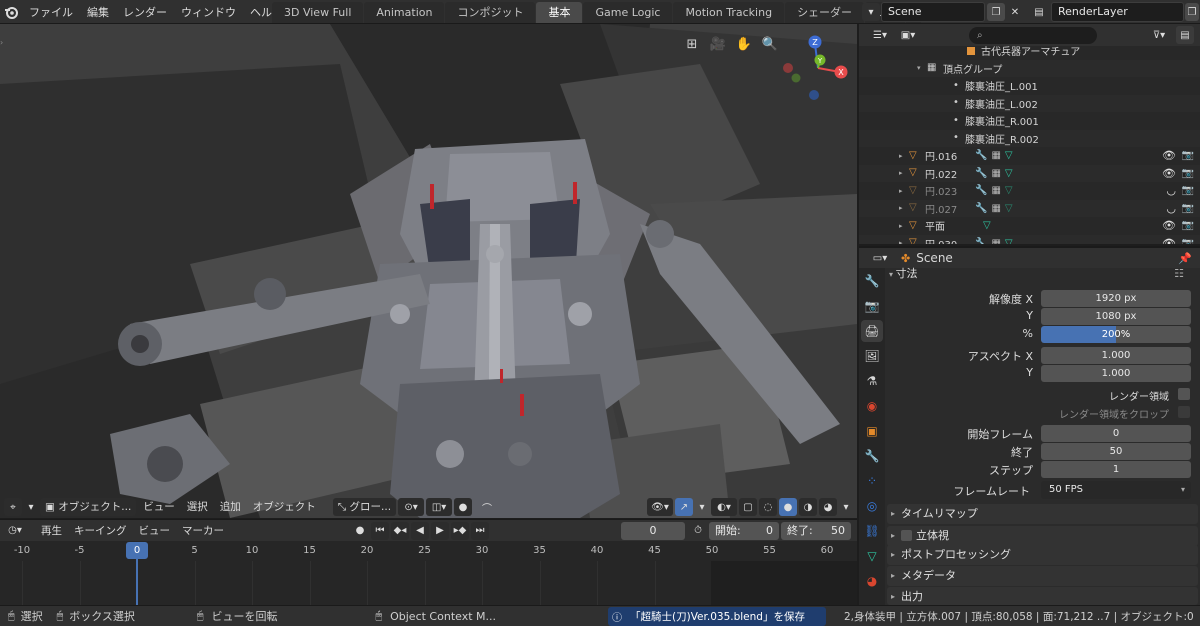 The image size is (1200, 626). Describe the element at coordinates (653, 530) in the screenshot. I see `current-frame-field: 0` at that location.